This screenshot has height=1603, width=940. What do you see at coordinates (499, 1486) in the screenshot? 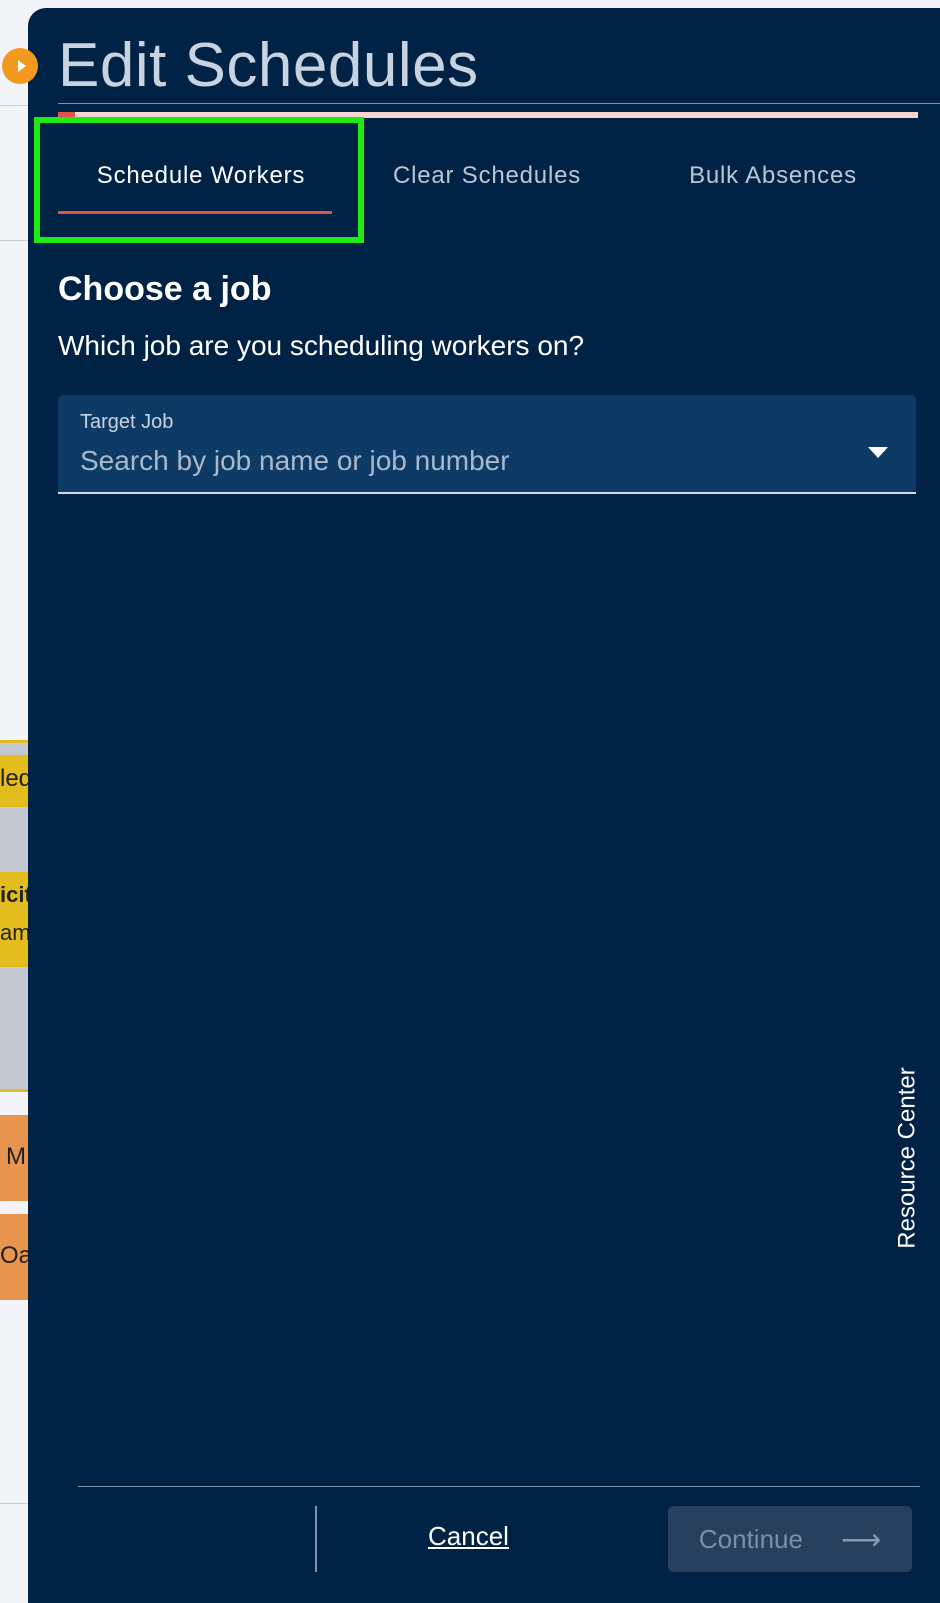
I see `footer-divider` at bounding box center [499, 1486].